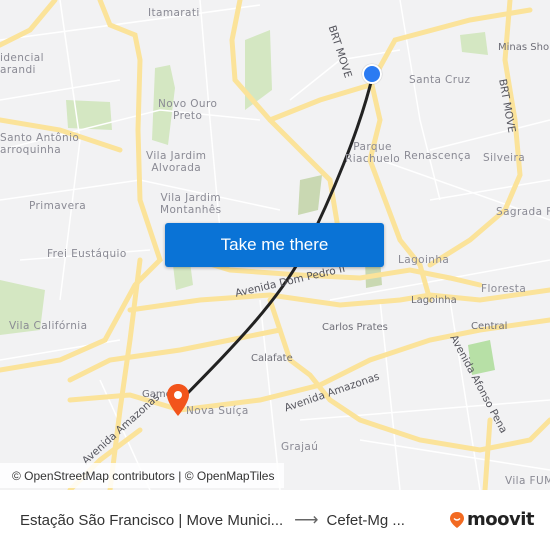  What do you see at coordinates (58, 206) in the screenshot?
I see `label-primavera: Primavera` at bounding box center [58, 206].